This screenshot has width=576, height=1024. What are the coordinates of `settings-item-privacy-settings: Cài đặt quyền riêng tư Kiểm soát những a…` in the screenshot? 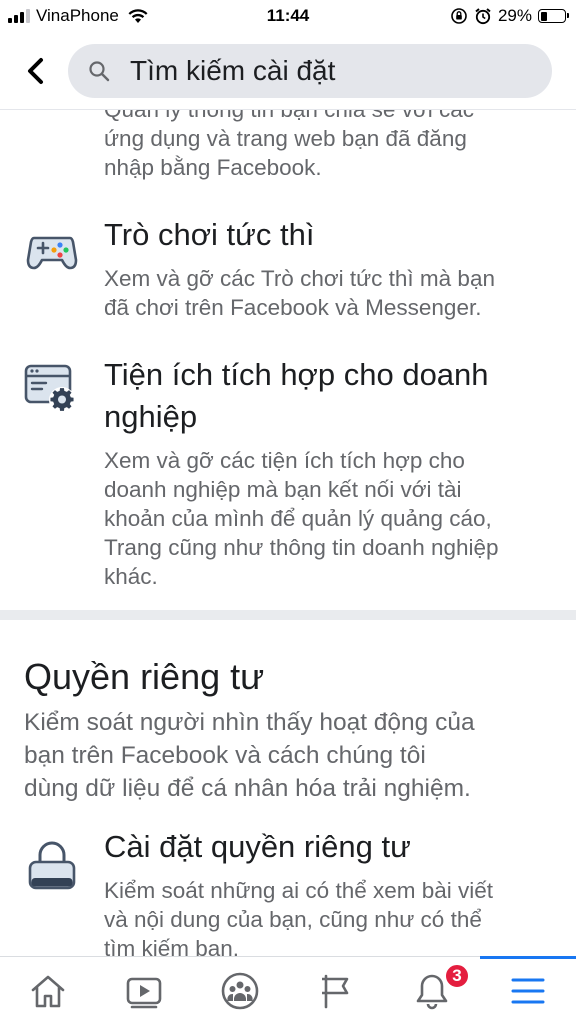 It's located at (288, 891).